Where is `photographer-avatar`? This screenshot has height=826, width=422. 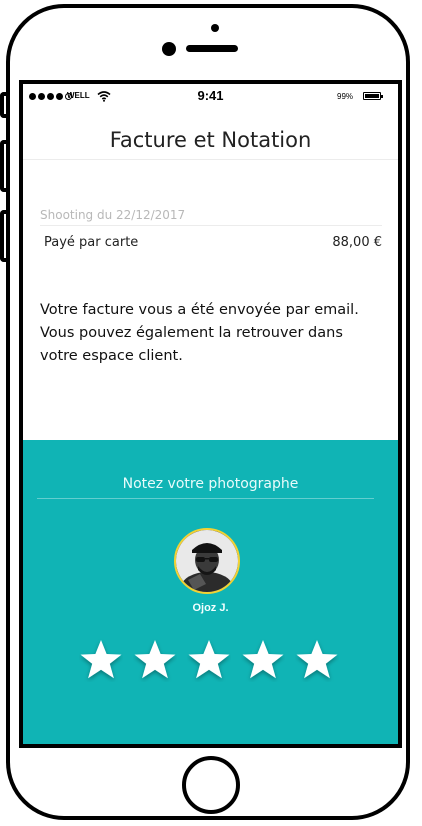
photographer-avatar is located at coordinates (207, 561).